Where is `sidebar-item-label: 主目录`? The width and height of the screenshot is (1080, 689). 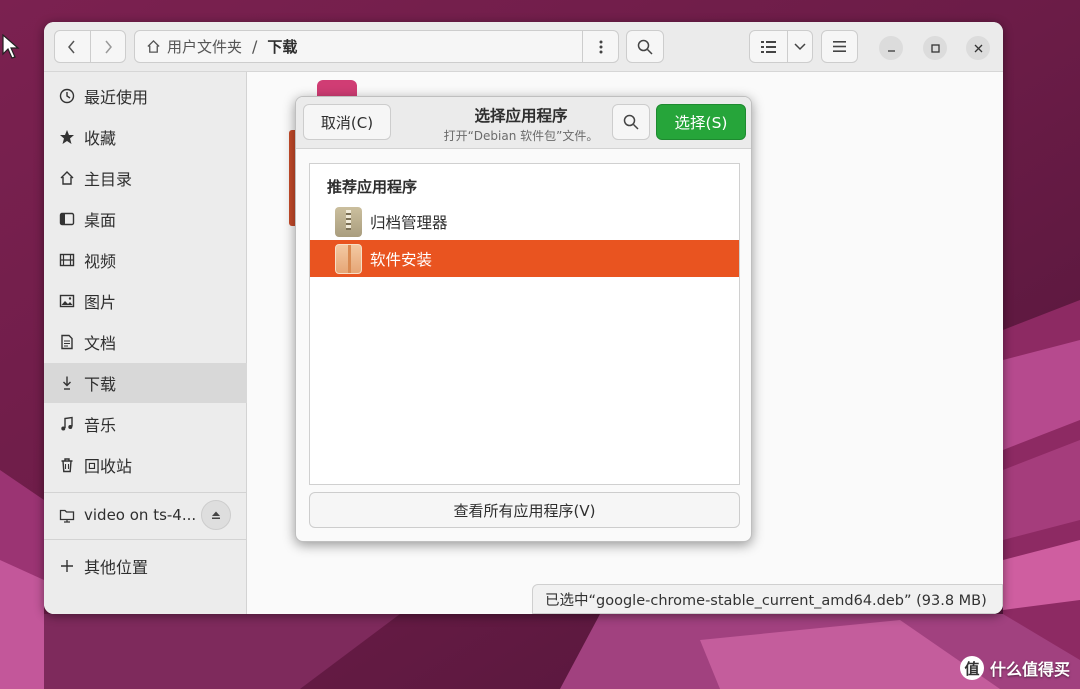
sidebar-item-label: 主目录 is located at coordinates (108, 179).